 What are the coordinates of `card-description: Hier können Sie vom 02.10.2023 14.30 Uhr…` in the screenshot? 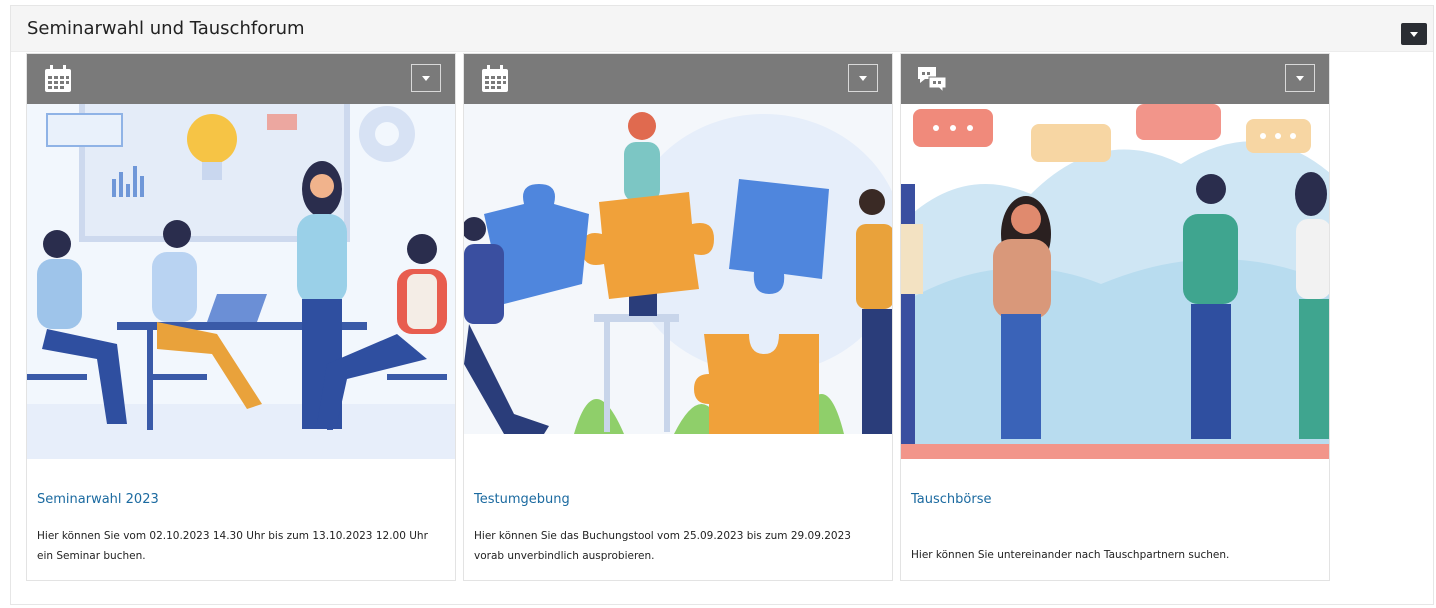 It's located at (232, 546).